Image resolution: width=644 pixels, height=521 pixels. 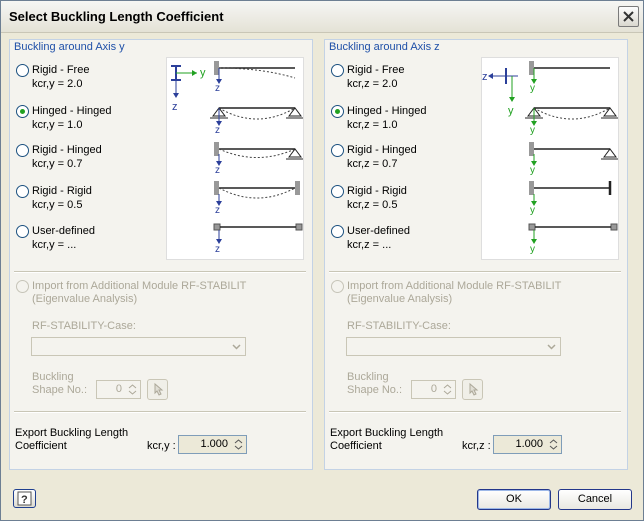 I want to click on buckling-modes-illustration-y: y z z z z z z, so click(x=237, y=158).